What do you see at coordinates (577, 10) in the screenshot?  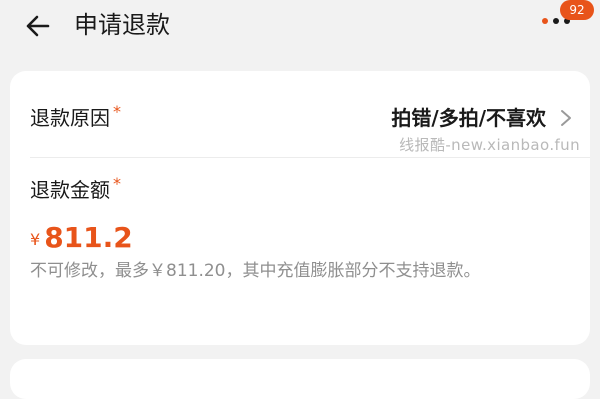 I see `notification-badge: 92` at bounding box center [577, 10].